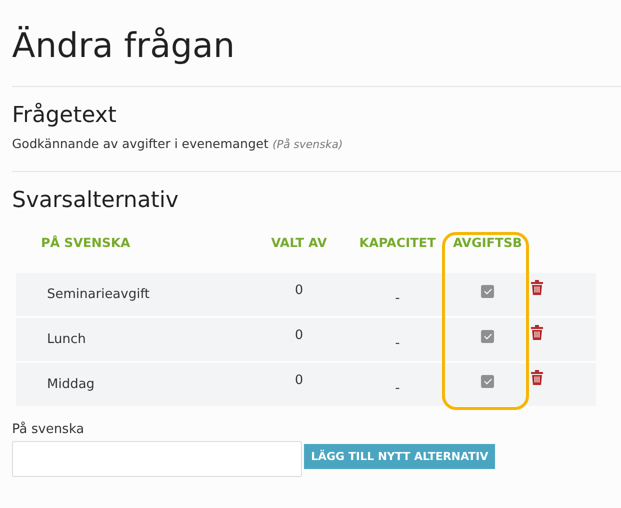 The height and width of the screenshot is (508, 621). What do you see at coordinates (71, 384) in the screenshot?
I see `table-cell-text: Middag` at bounding box center [71, 384].